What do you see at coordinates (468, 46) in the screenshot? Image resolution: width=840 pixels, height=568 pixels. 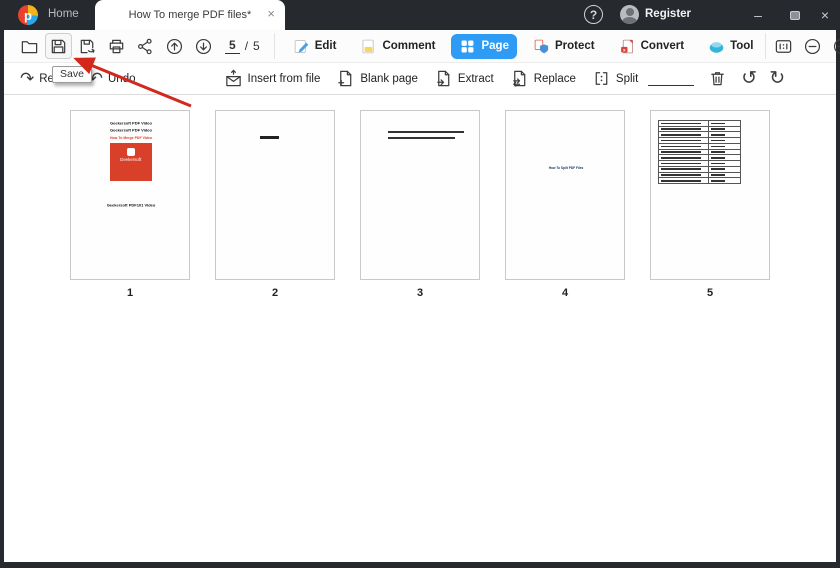 I see `page-grid-icon` at bounding box center [468, 46].